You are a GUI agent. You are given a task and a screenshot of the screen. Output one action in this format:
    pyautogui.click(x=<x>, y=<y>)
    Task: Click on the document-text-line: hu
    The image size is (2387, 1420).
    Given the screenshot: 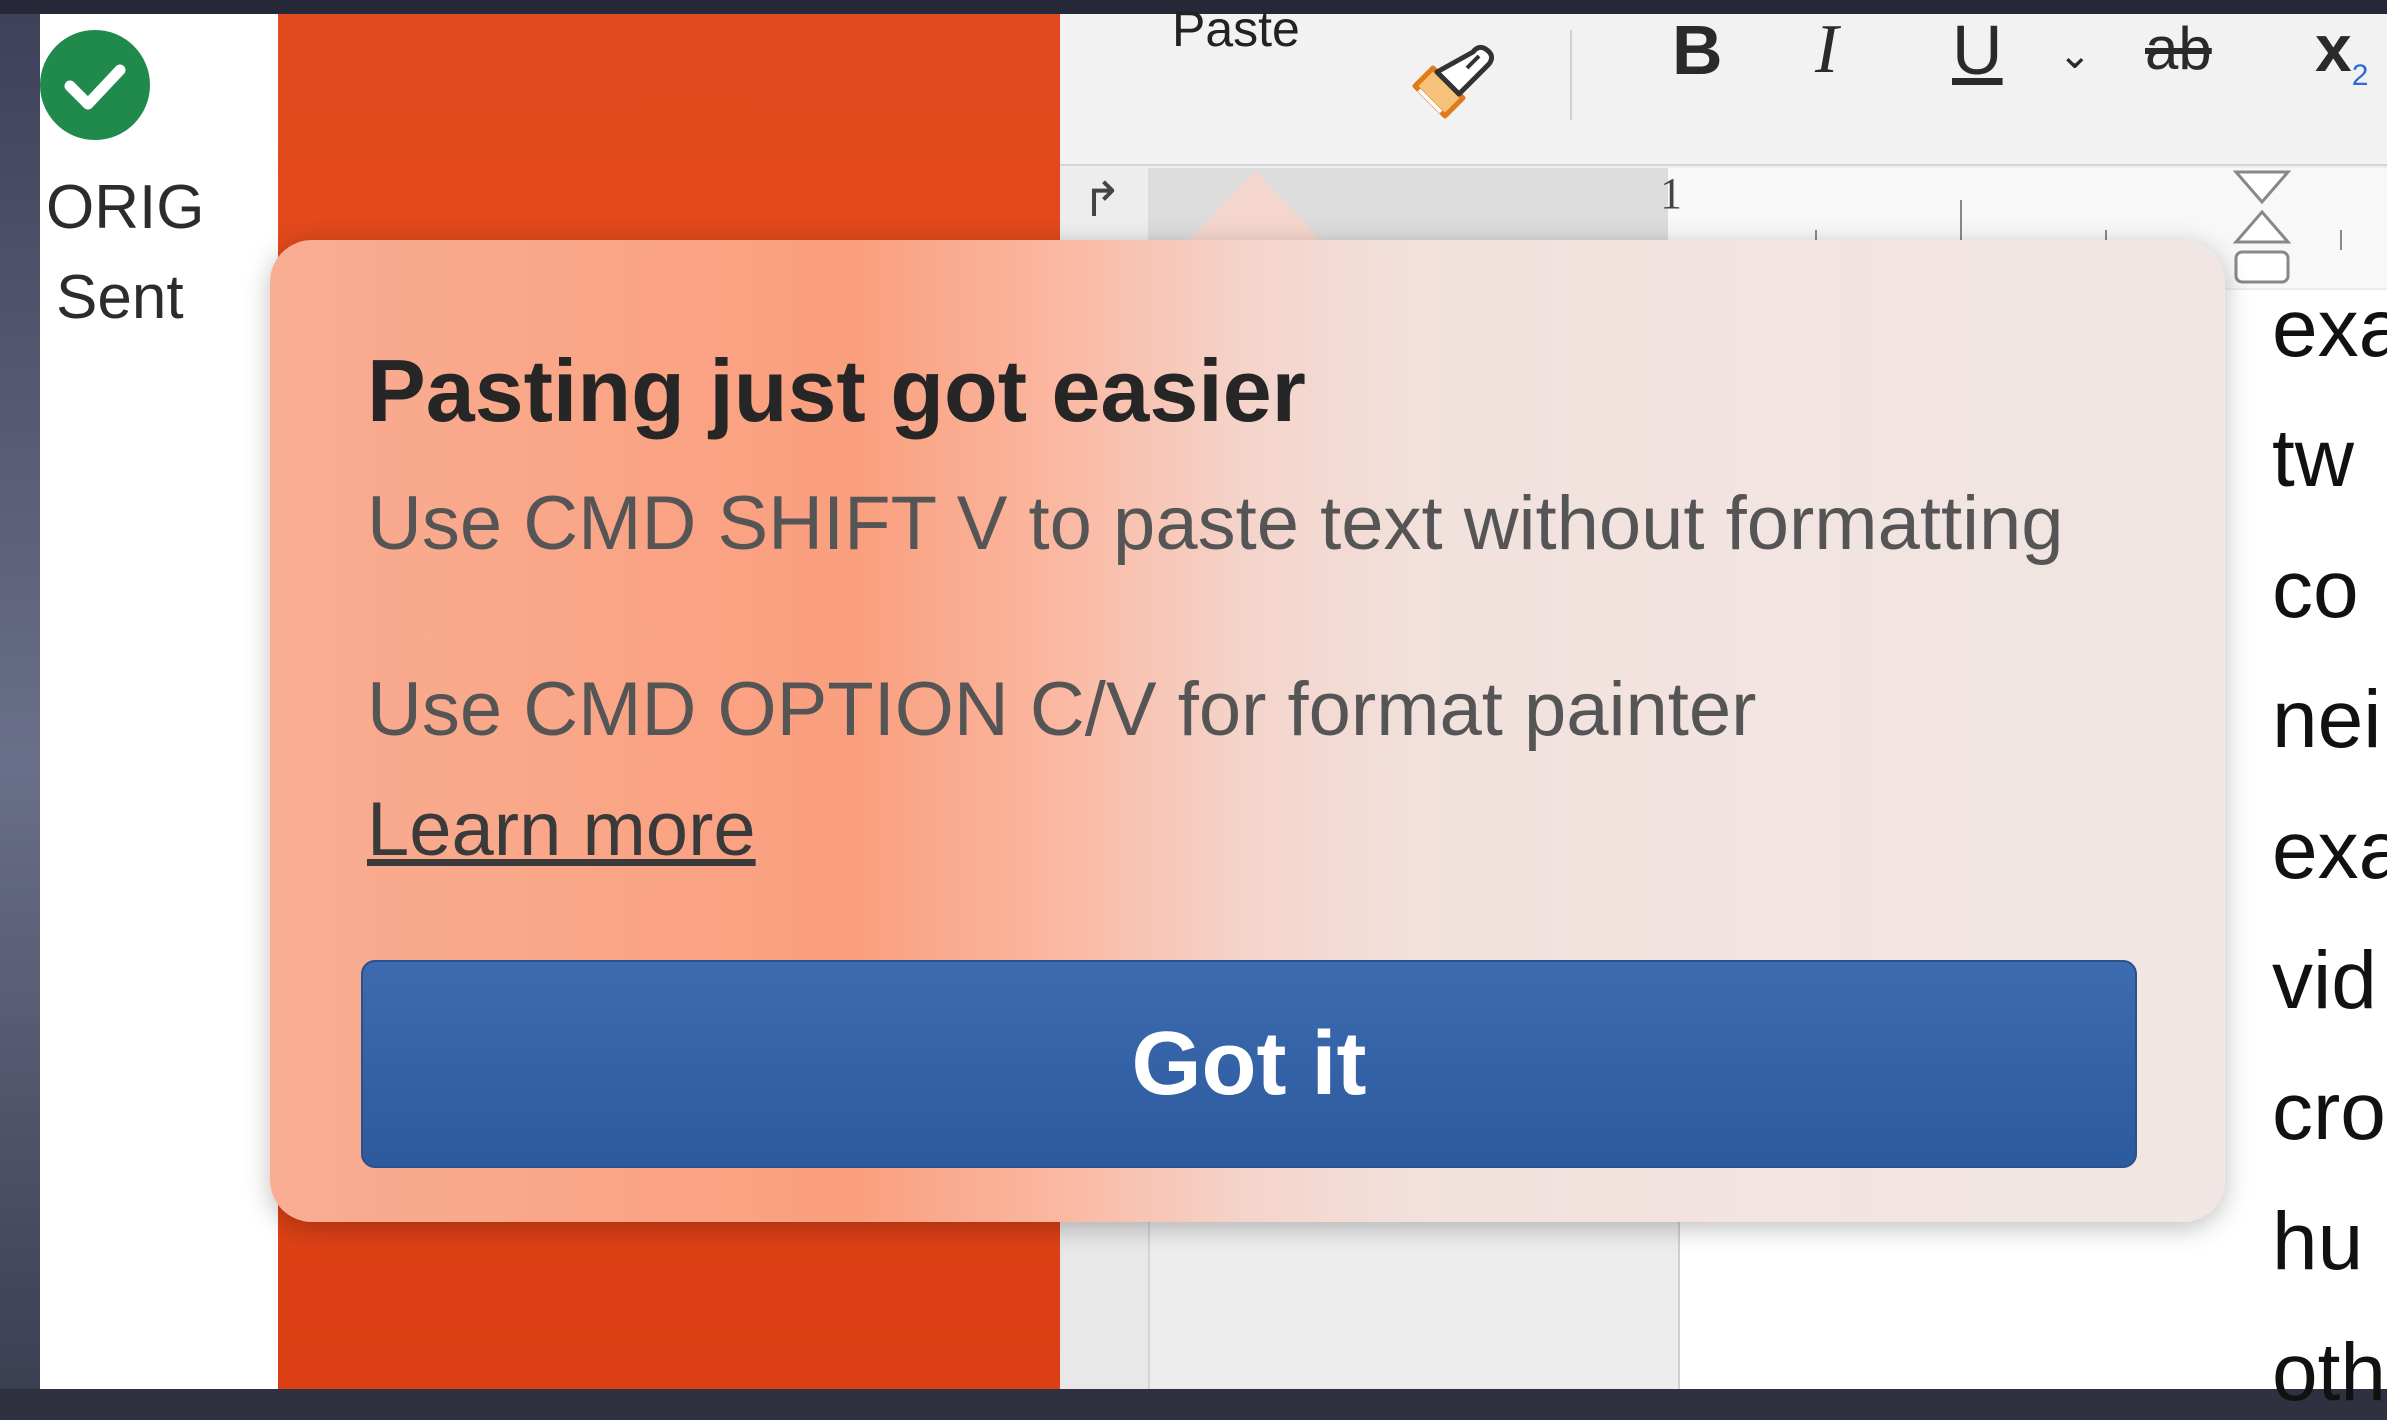 What is the action you would take?
    pyautogui.click(x=2317, y=1242)
    